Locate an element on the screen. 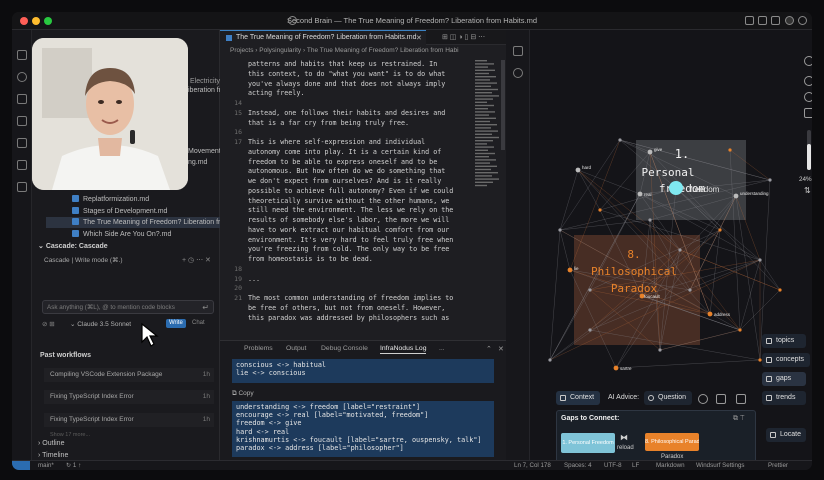 The image size is (824, 480). zoom-out-icon is located at coordinates (808, 97).